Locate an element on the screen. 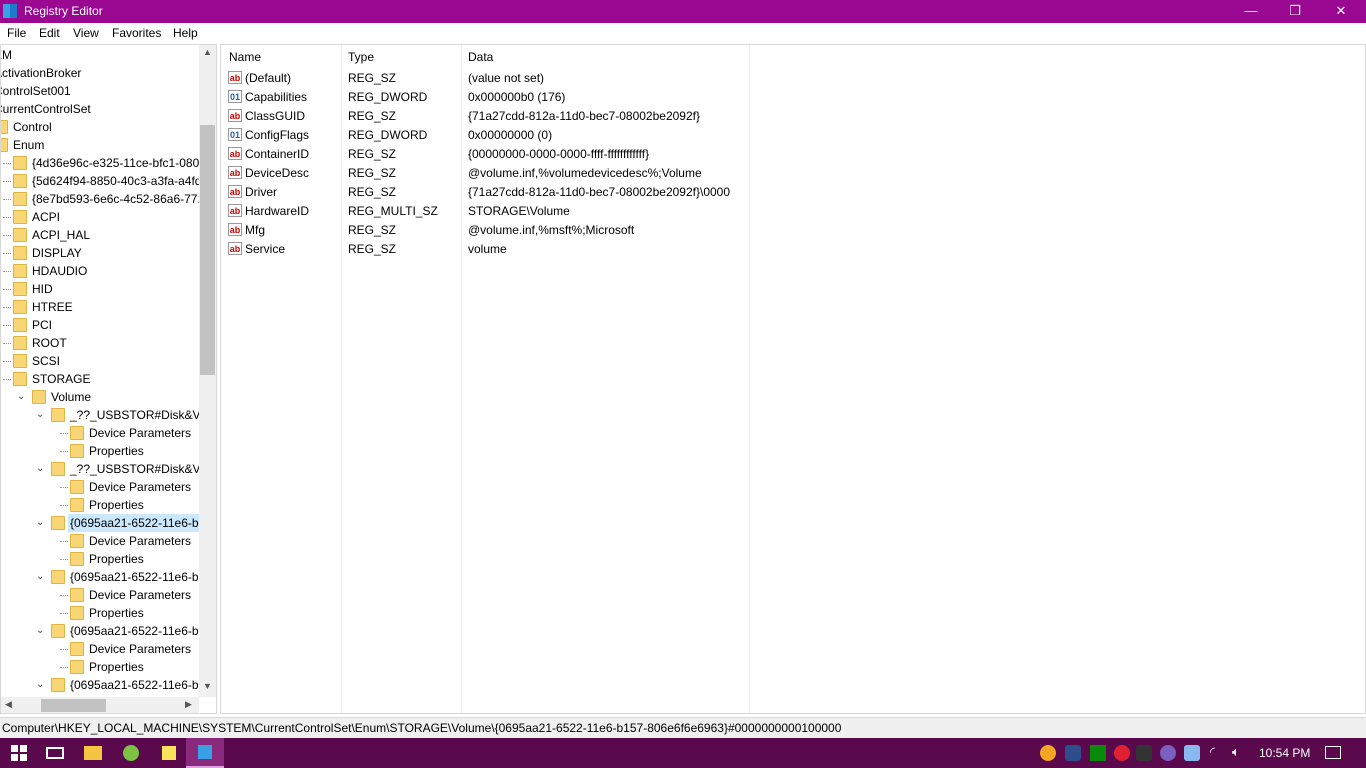 This screenshot has width=1366, height=768. value-row: ab Service REG_SZ volume is located at coordinates (486, 249).